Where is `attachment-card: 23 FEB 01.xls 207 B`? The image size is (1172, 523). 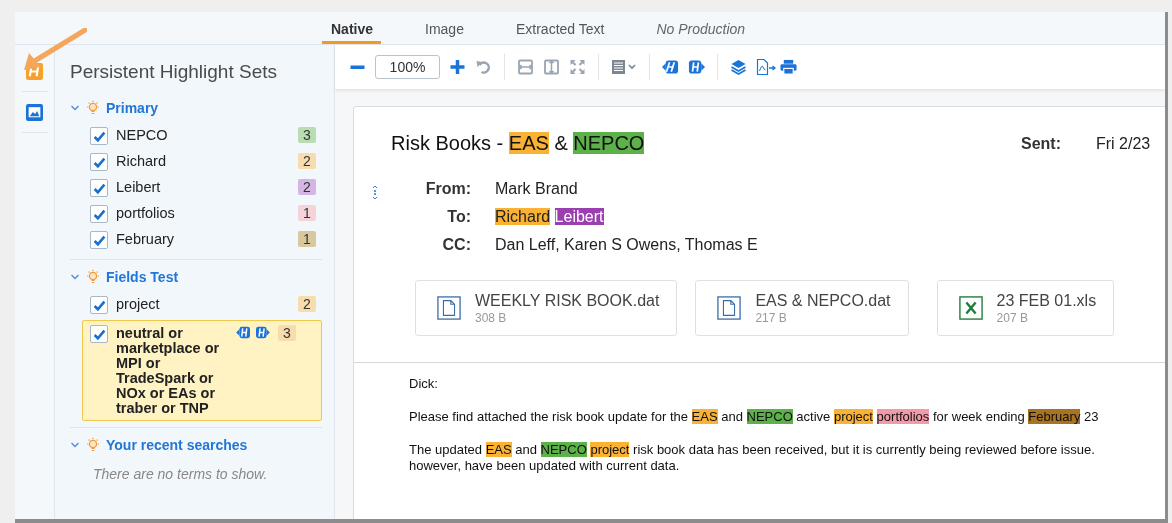 attachment-card: 23 FEB 01.xls 207 B is located at coordinates (1025, 308).